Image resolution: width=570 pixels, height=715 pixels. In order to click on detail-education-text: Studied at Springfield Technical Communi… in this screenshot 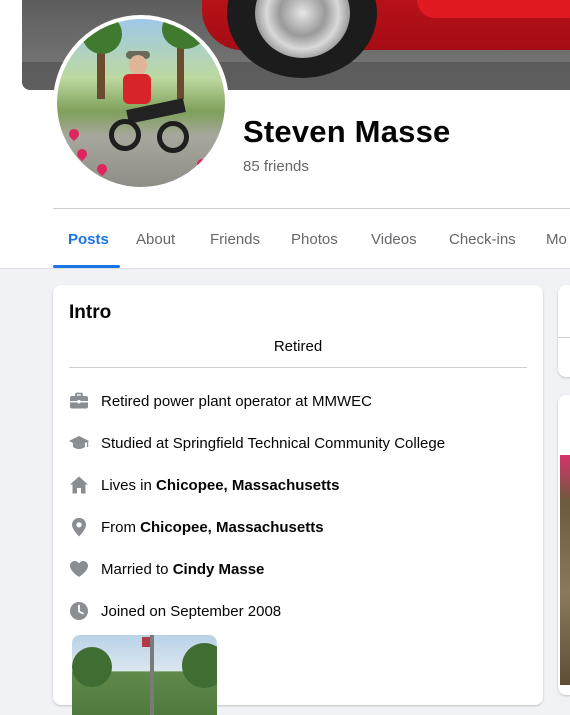, I will do `click(273, 443)`.